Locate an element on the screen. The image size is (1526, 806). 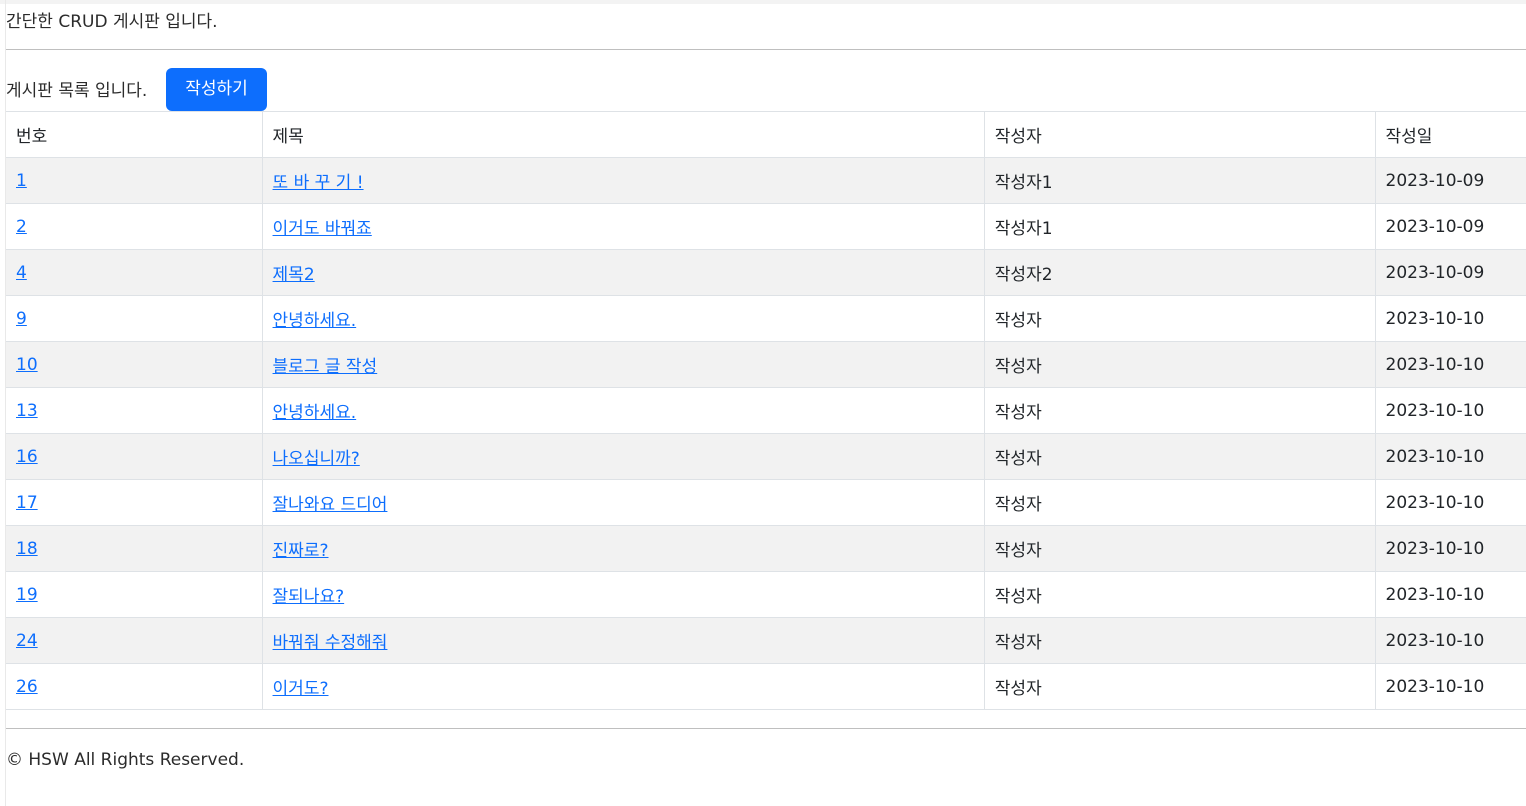
post-number-link: 17 is located at coordinates (27, 503).